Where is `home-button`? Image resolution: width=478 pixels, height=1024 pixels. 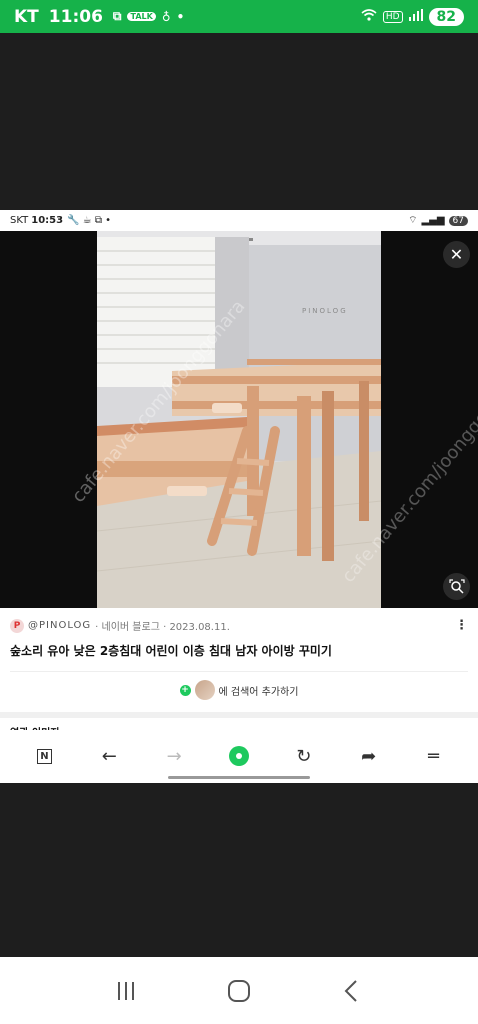
home-button is located at coordinates (239, 991).